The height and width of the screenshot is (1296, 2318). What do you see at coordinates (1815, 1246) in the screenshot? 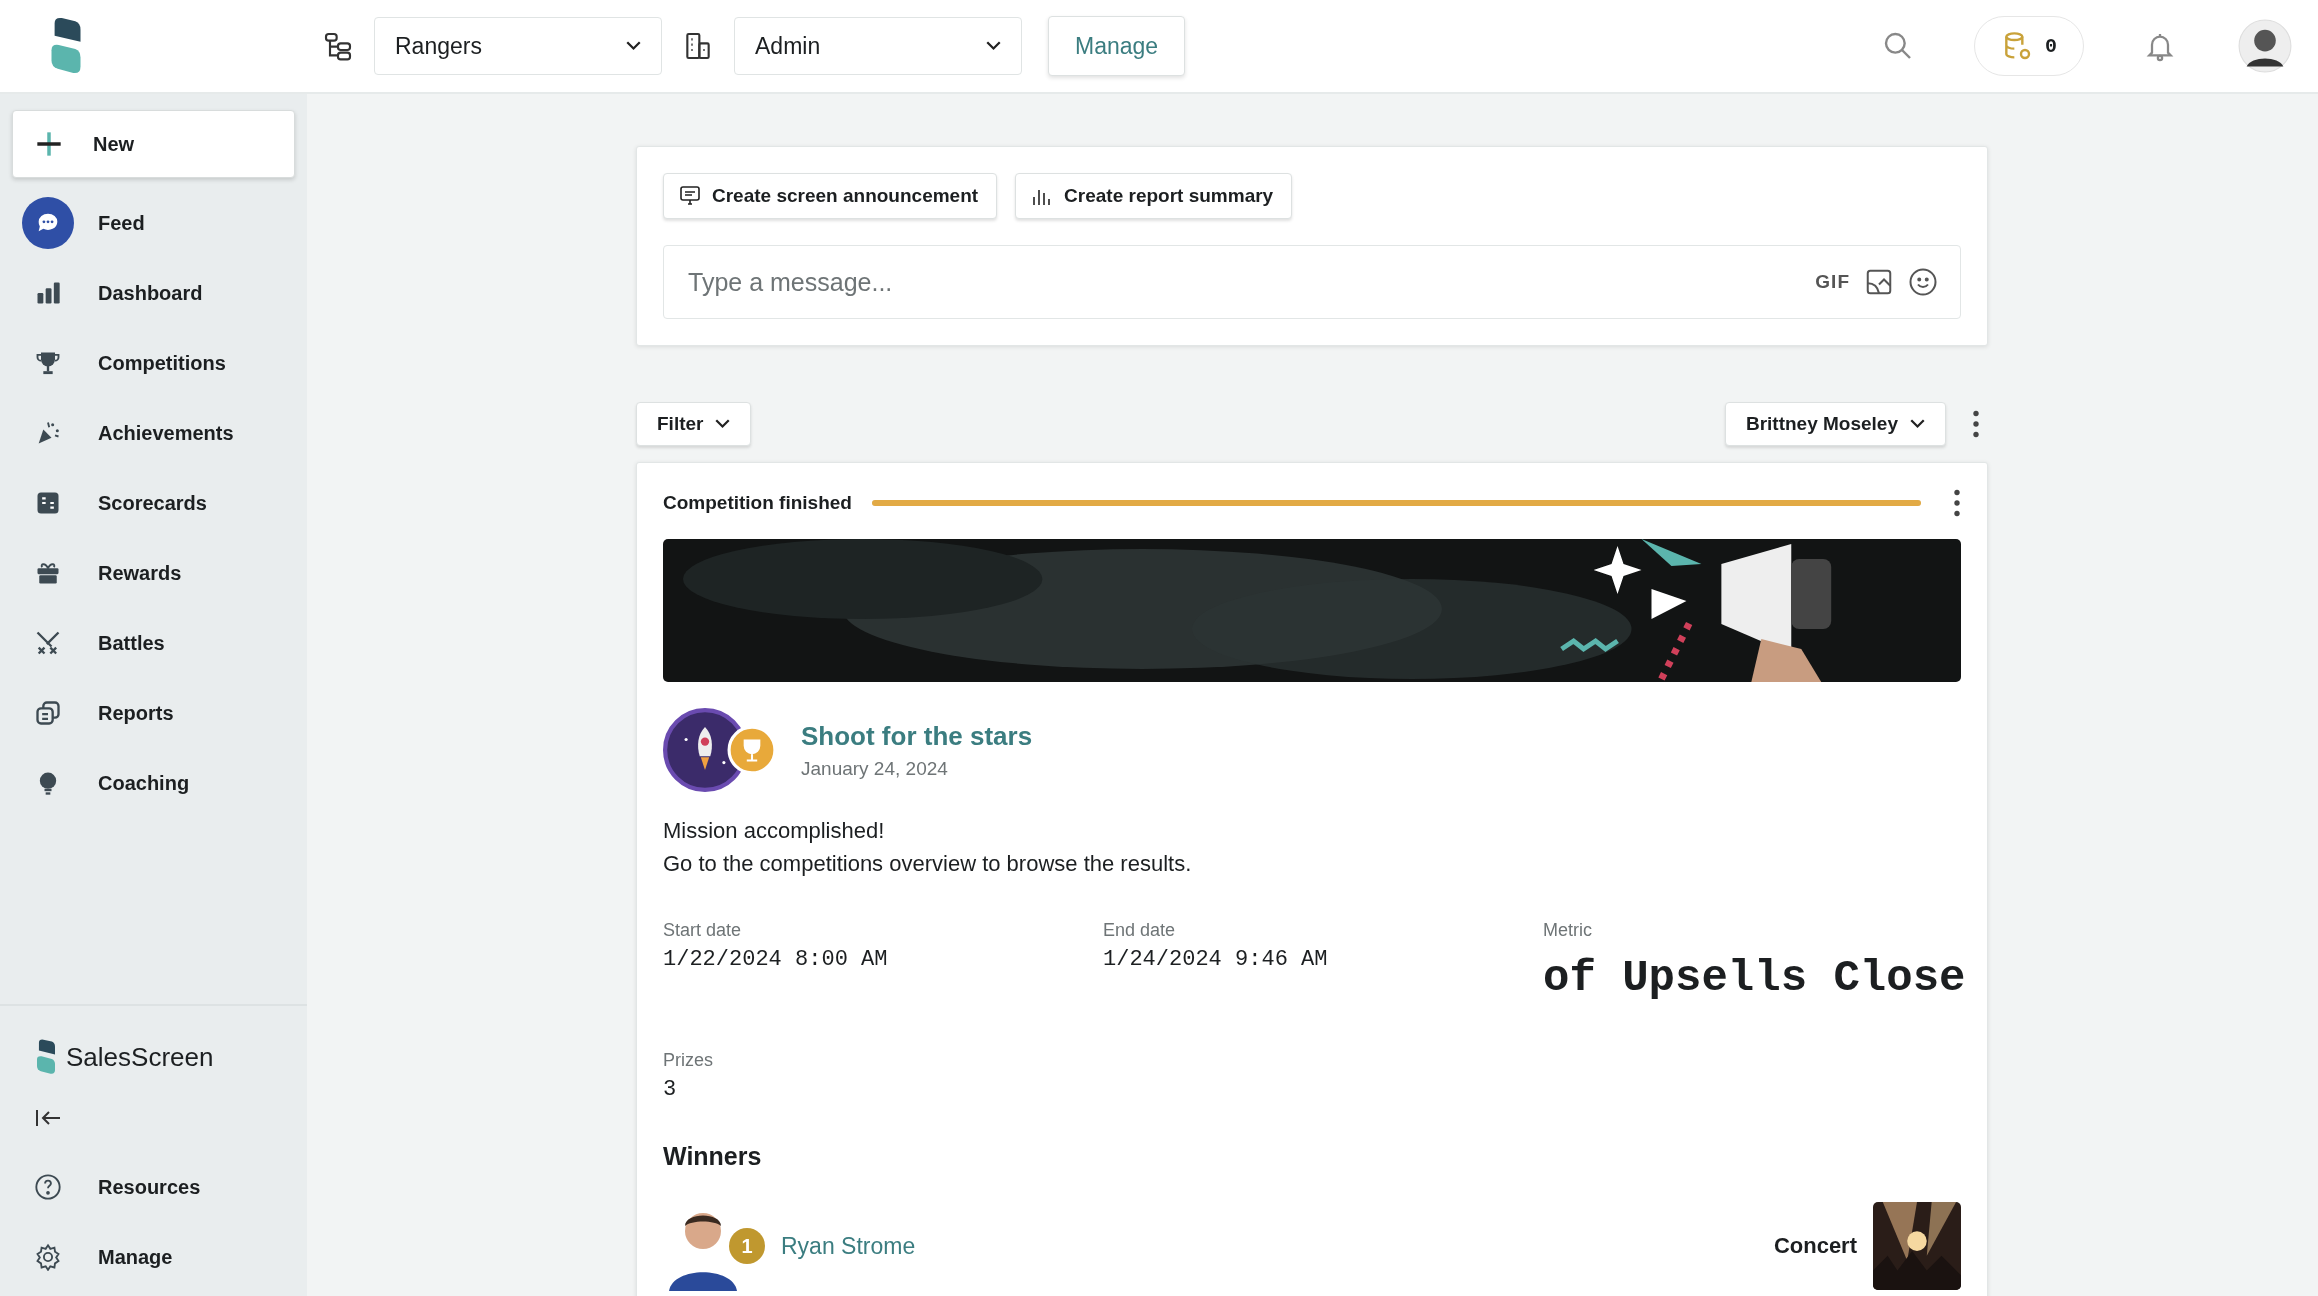
I see `prize-name: Concert` at bounding box center [1815, 1246].